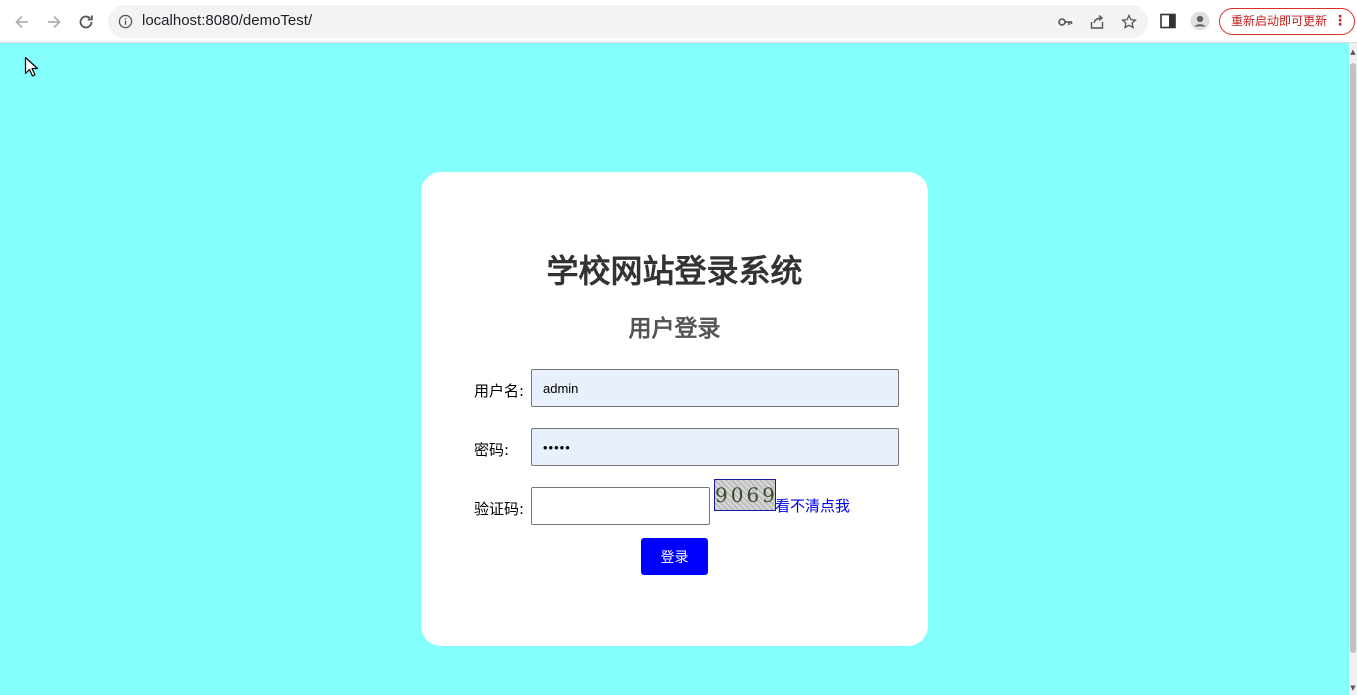 Image resolution: width=1357 pixels, height=695 pixels. What do you see at coordinates (628, 21) in the screenshot?
I see `address-bar: localhost:8080/demoTest/` at bounding box center [628, 21].